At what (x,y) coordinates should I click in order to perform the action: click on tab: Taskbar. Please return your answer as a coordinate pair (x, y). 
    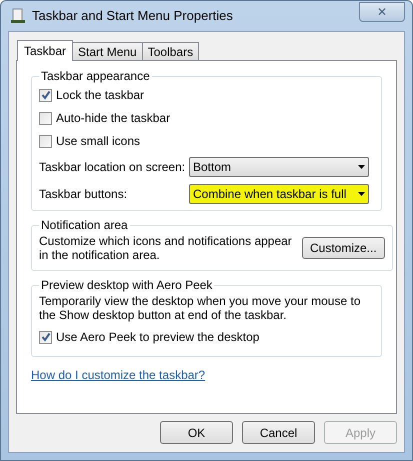
    Looking at the image, I should click on (45, 50).